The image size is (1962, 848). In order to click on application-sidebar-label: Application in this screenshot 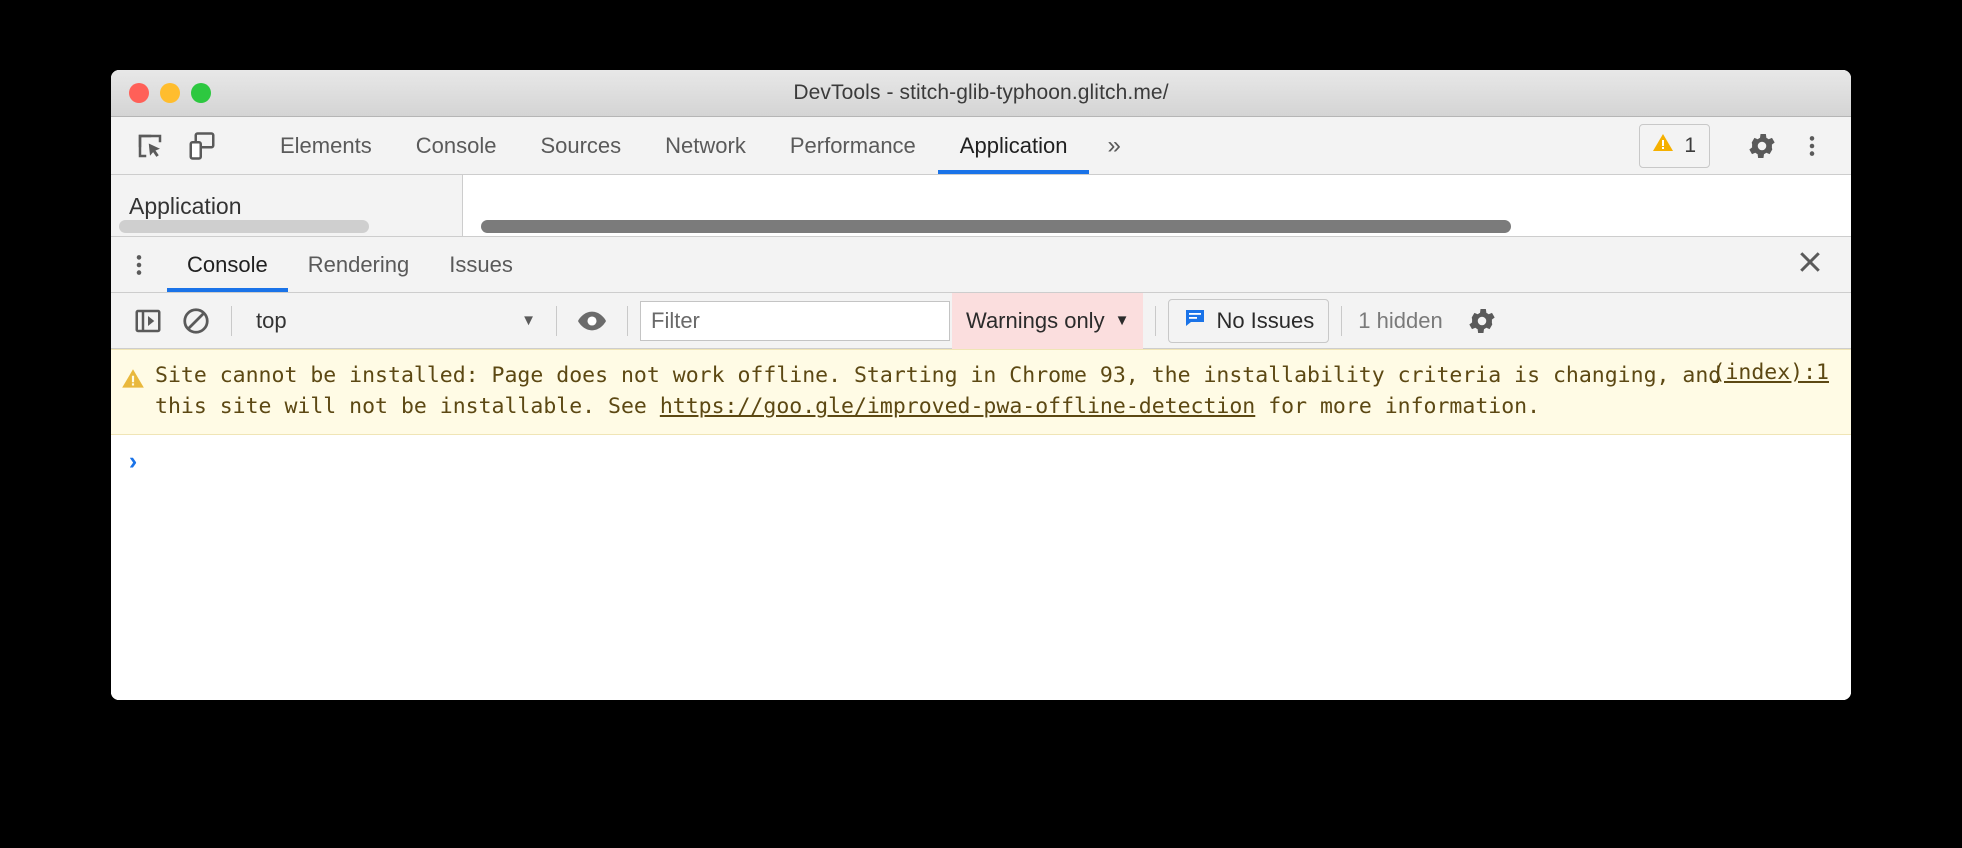, I will do `click(185, 206)`.